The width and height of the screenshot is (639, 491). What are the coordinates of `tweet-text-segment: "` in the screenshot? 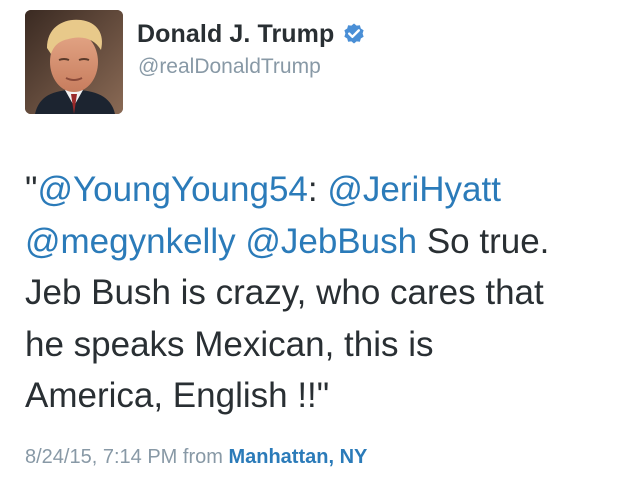 It's located at (31, 189).